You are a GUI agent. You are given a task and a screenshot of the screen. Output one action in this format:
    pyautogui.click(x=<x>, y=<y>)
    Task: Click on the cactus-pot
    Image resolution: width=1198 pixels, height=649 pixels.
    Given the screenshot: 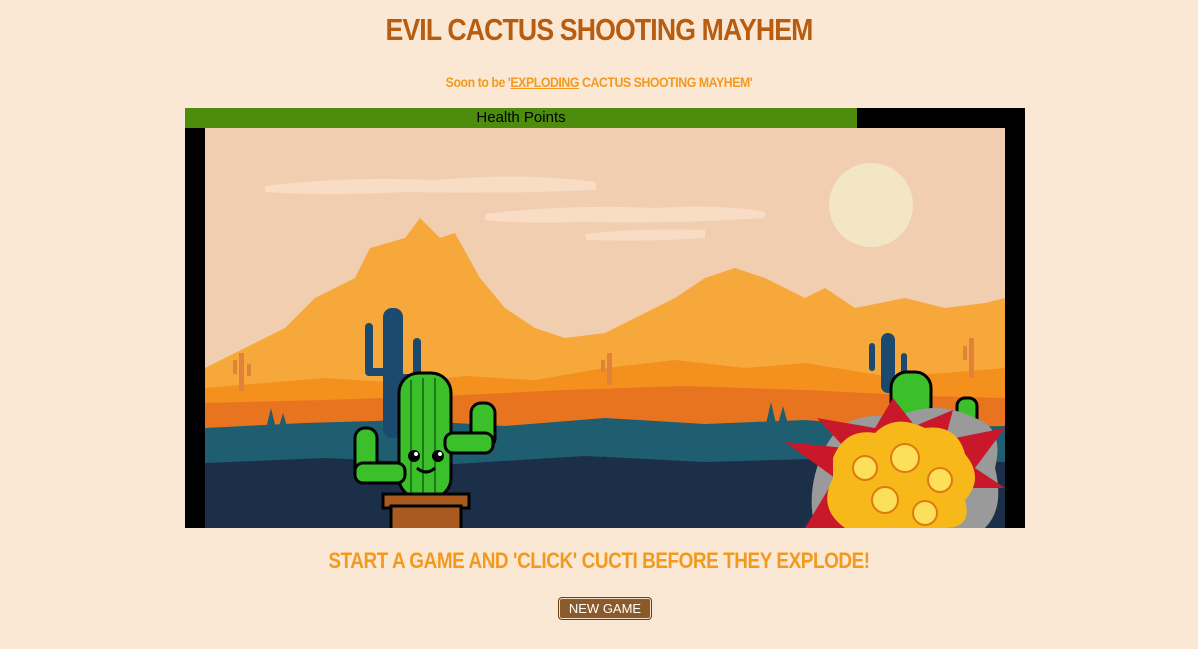 What is the action you would take?
    pyautogui.click(x=426, y=510)
    